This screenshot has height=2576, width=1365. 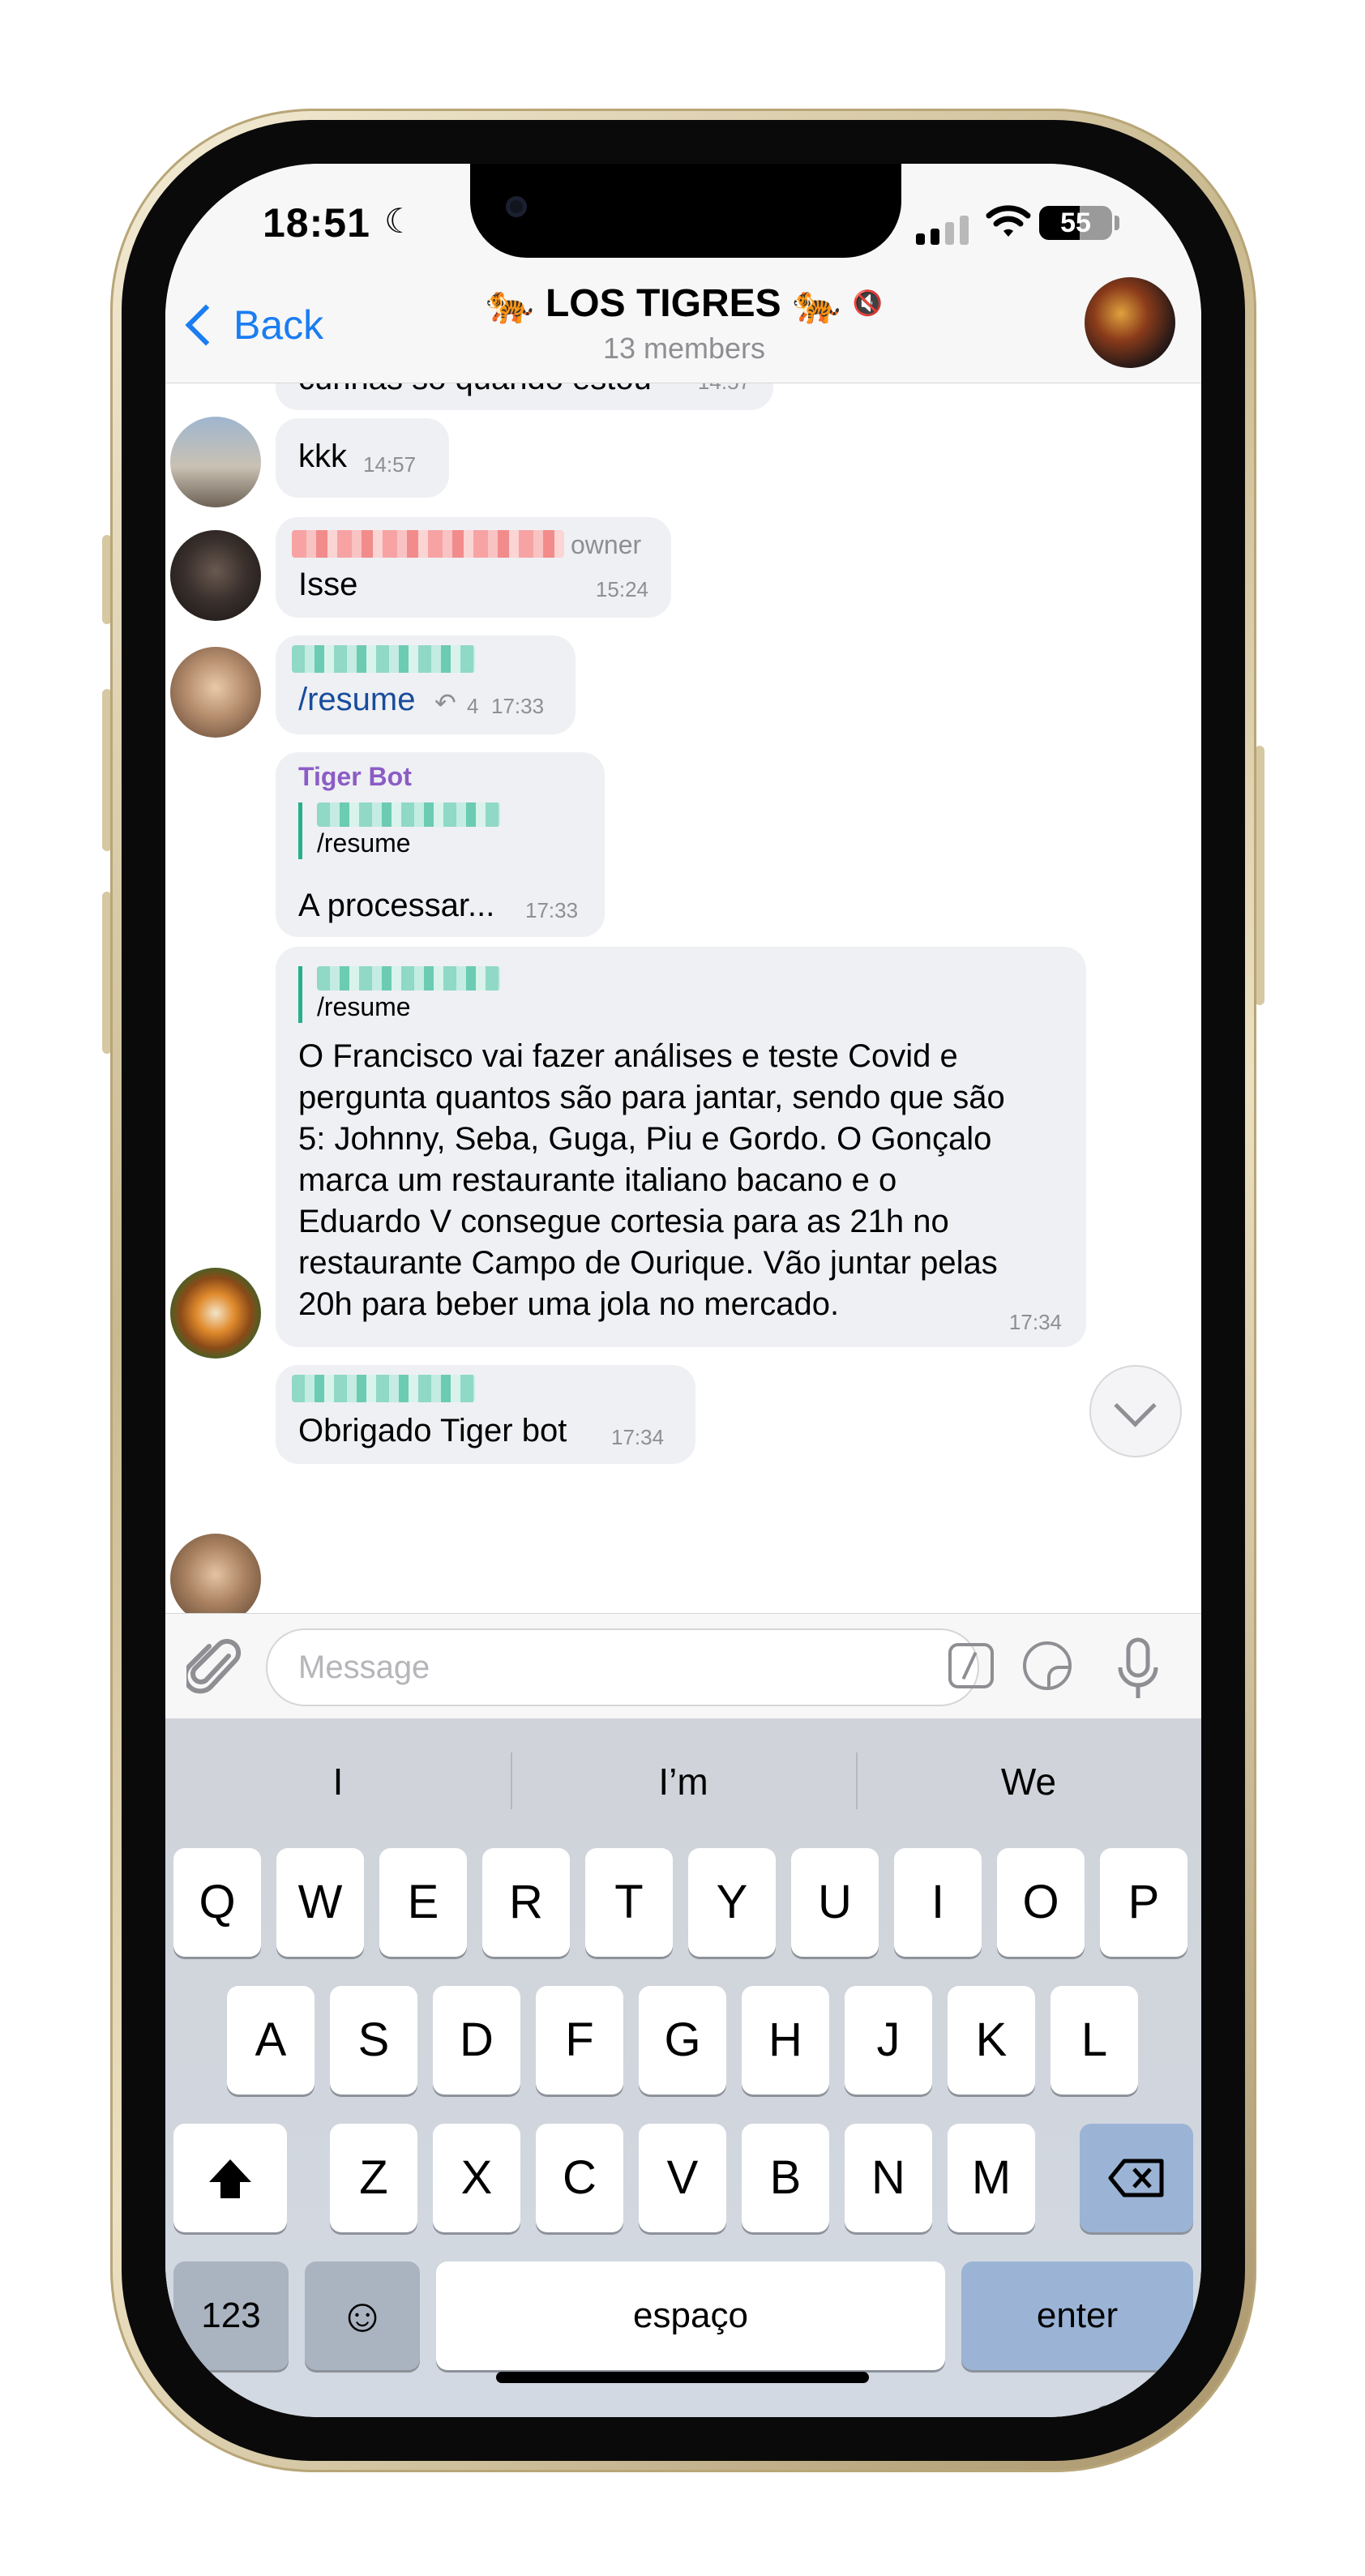 What do you see at coordinates (215, 1313) in the screenshot?
I see `bot-avatar` at bounding box center [215, 1313].